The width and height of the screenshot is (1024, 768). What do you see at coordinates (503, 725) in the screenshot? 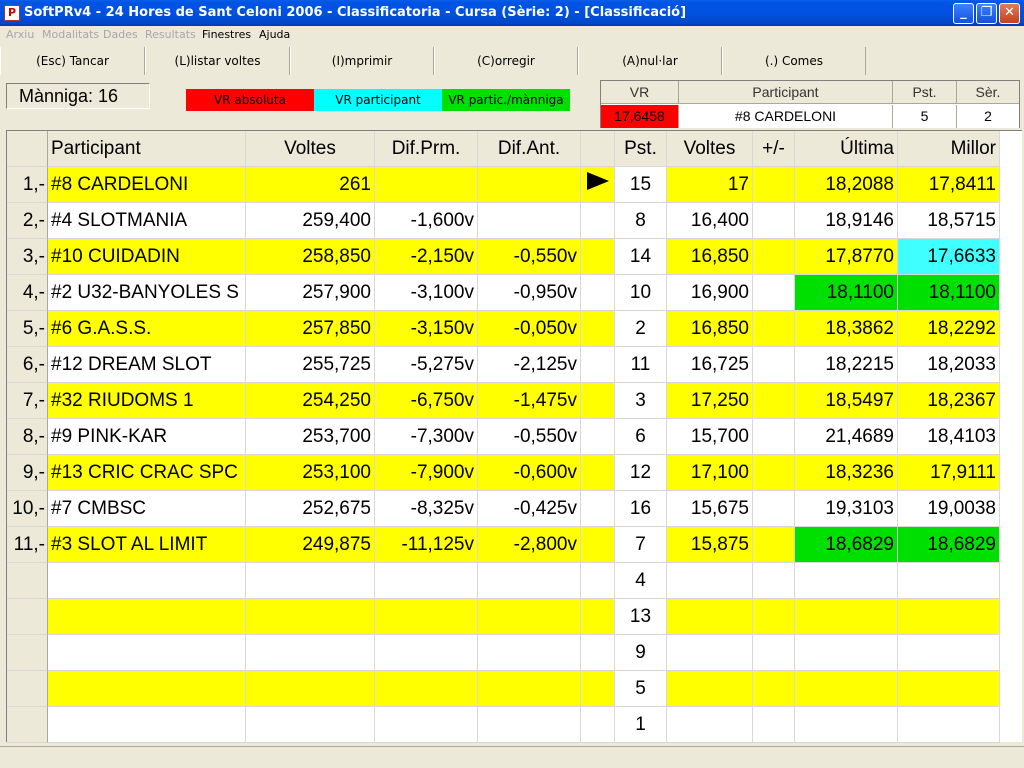
I see `table-row: 1` at bounding box center [503, 725].